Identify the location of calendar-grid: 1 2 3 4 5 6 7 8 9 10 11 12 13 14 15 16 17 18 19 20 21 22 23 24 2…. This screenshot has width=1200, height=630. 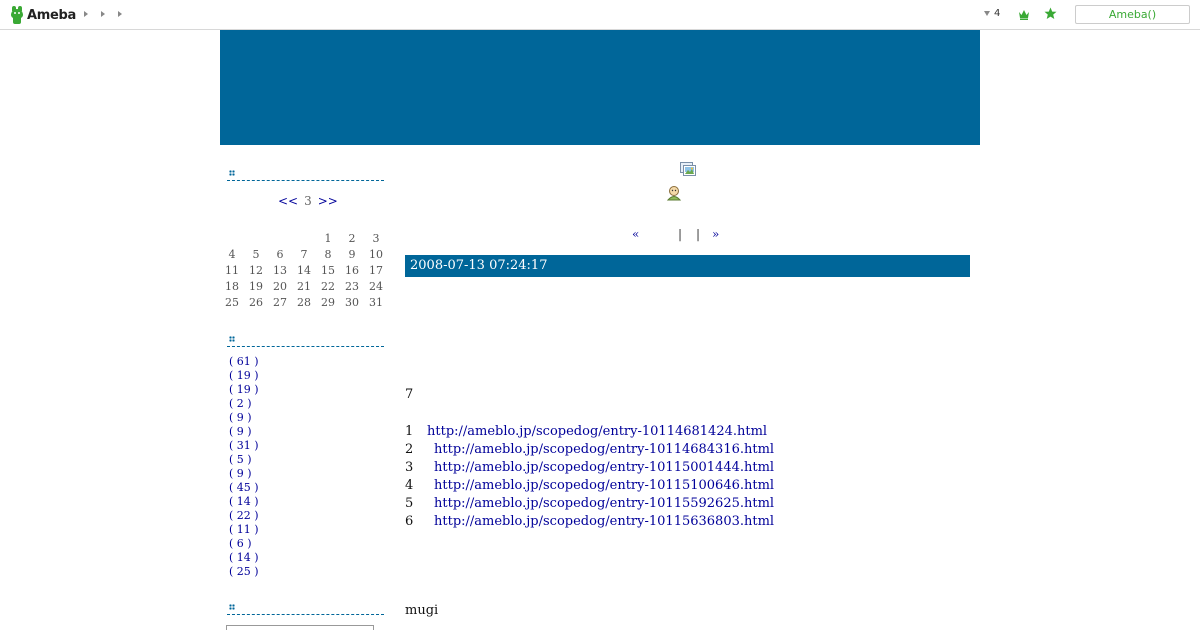
(304, 270).